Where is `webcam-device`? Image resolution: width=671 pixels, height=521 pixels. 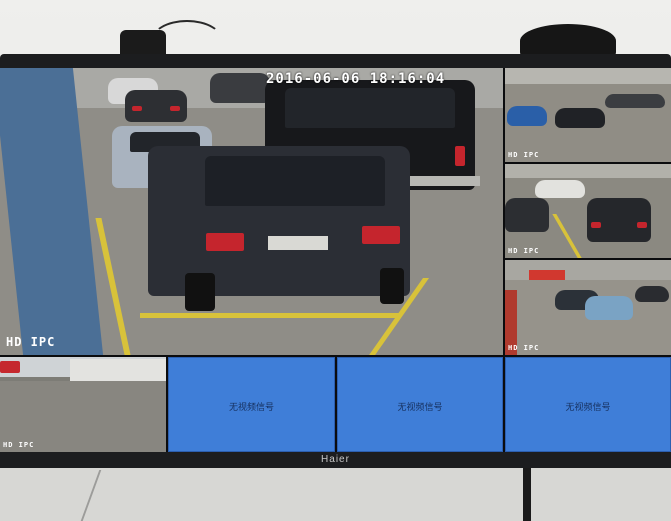 webcam-device is located at coordinates (568, 41).